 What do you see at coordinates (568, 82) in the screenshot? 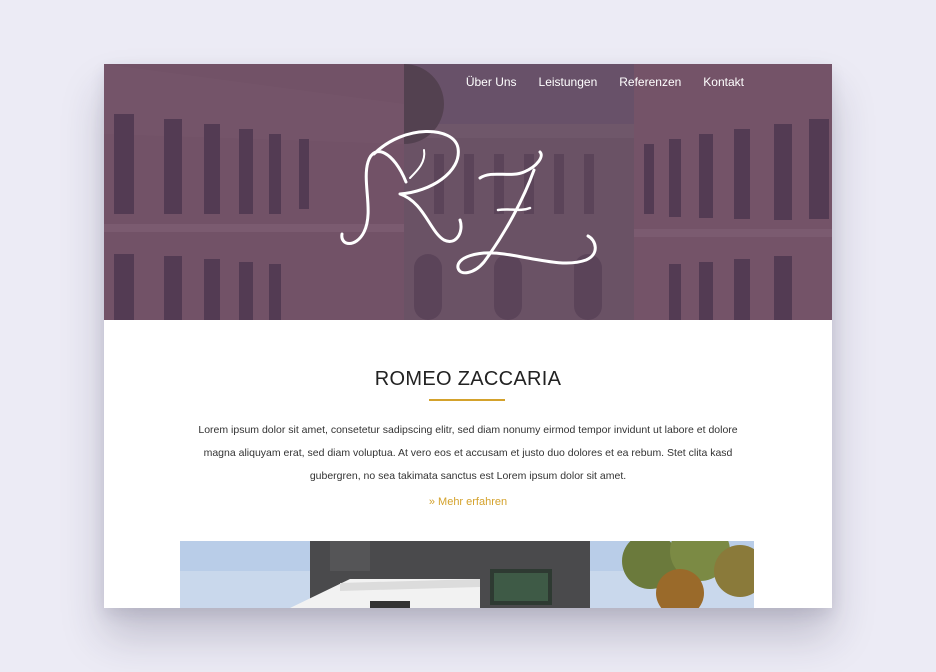
I see `nav-item-leistungen: Leistungen` at bounding box center [568, 82].